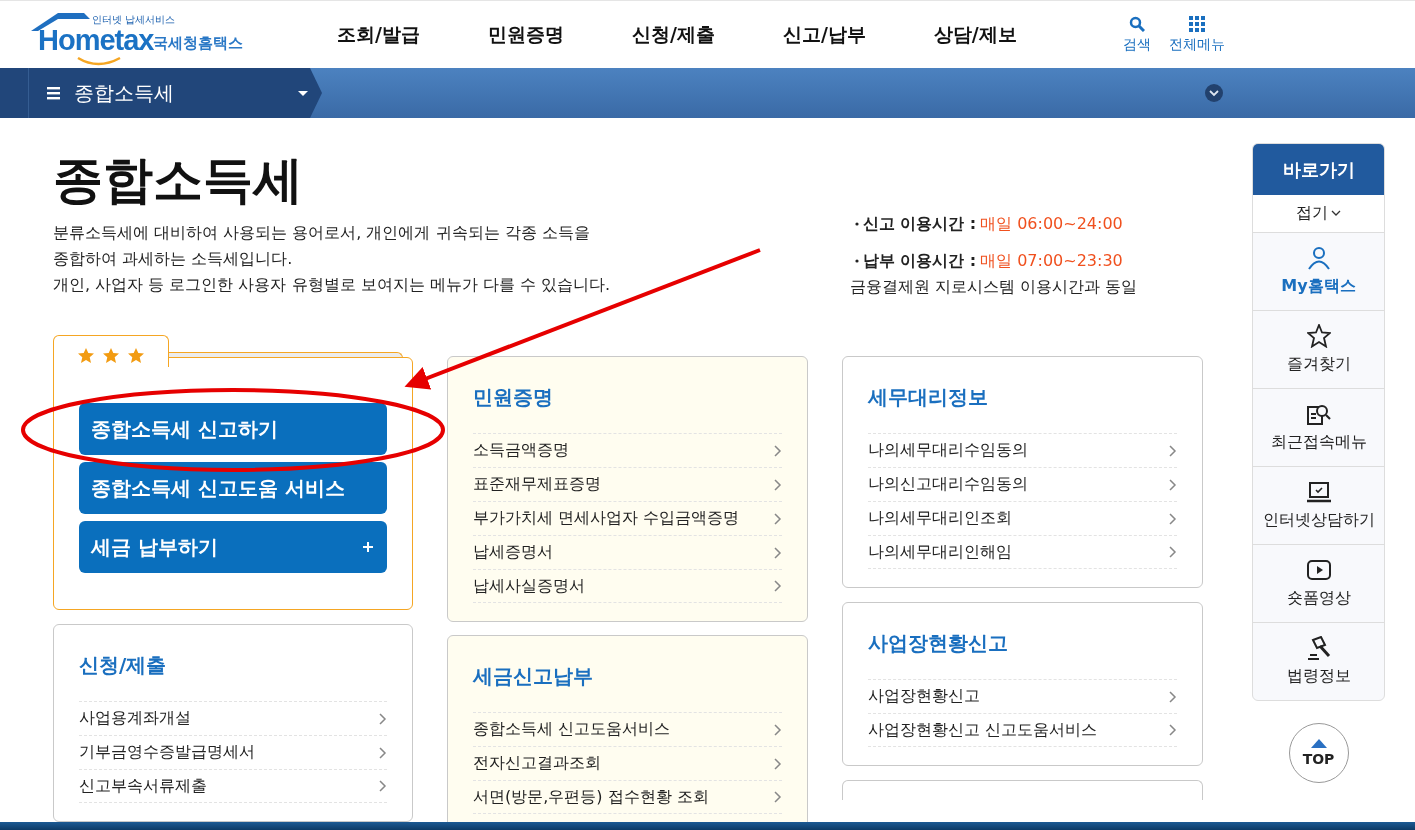 The width and height of the screenshot is (1415, 830). Describe the element at coordinates (96, 40) in the screenshot. I see `logo-wordmark: Hometax` at that location.